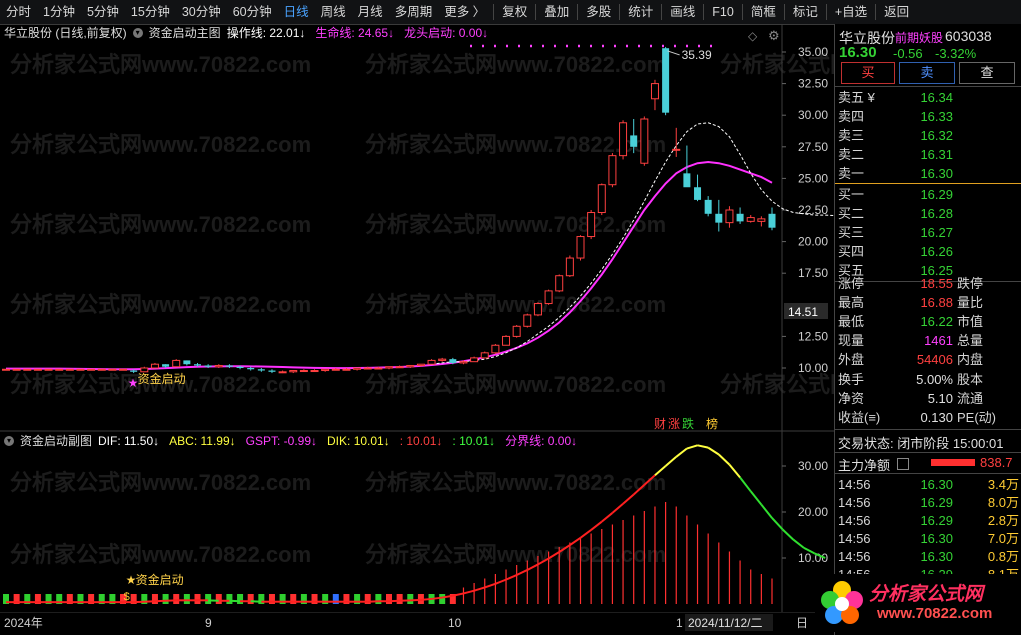 This screenshot has width=1021, height=635. What do you see at coordinates (813, 147) in the screenshot?
I see `y-tick-label: 27.50` at bounding box center [813, 147].